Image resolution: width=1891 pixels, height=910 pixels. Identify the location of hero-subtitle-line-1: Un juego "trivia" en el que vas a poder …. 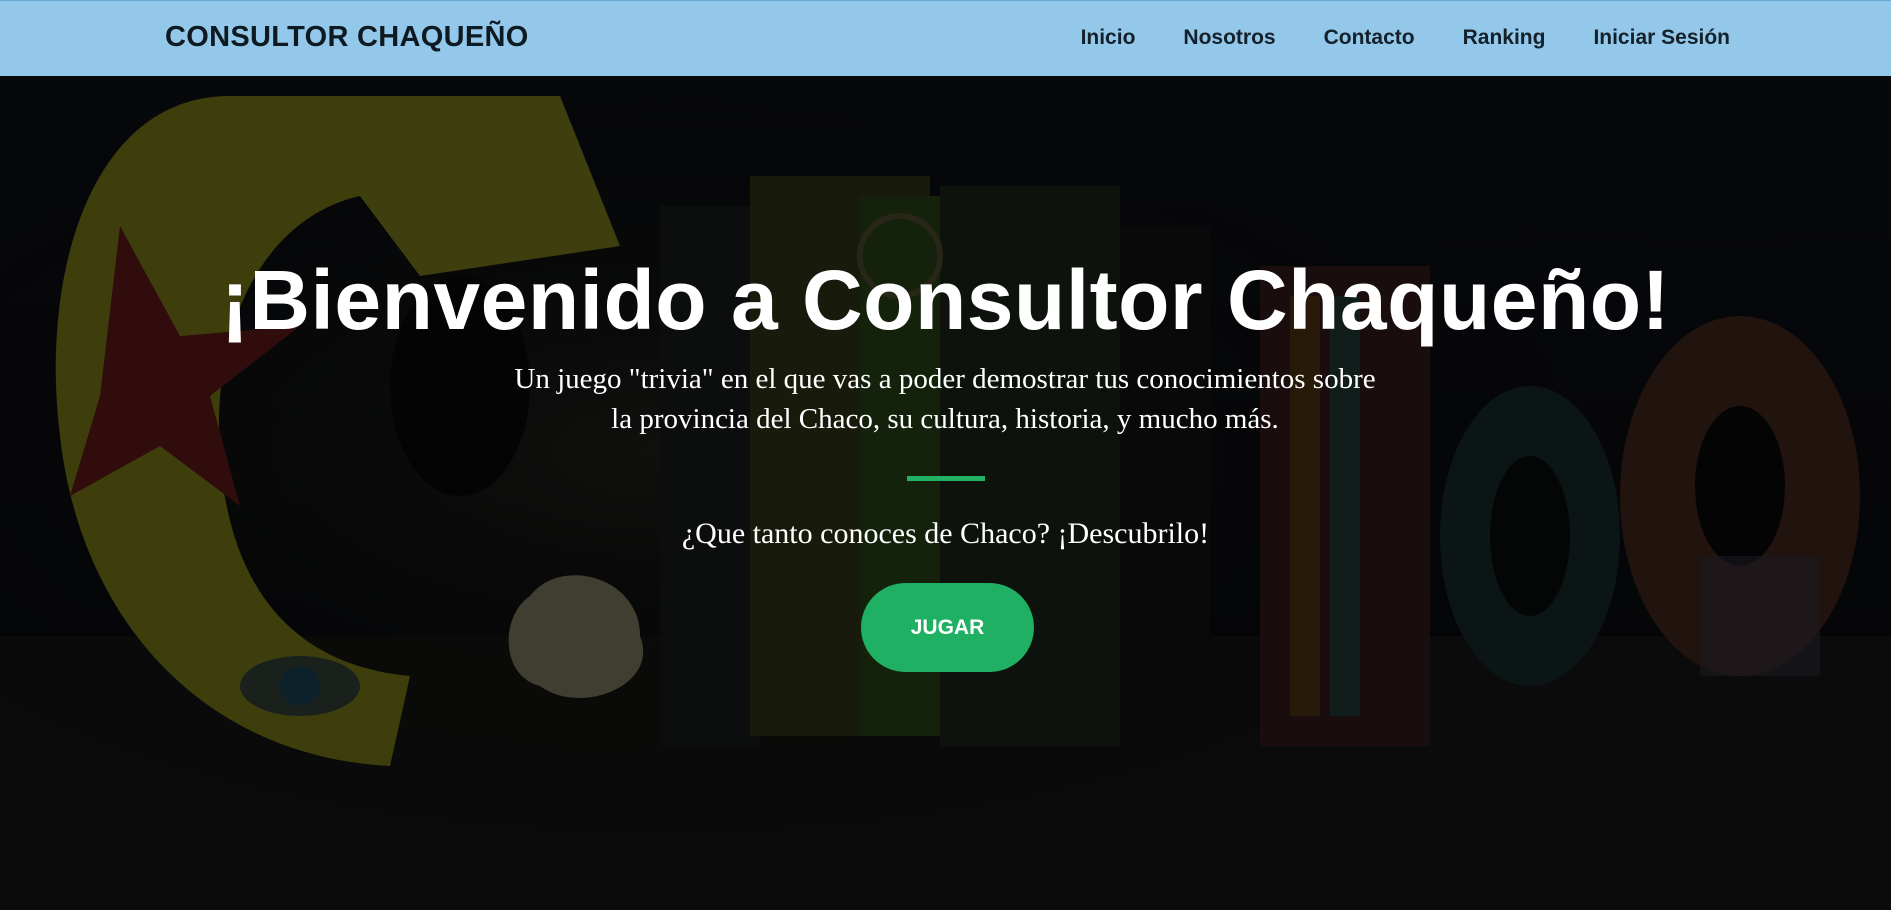
(945, 379).